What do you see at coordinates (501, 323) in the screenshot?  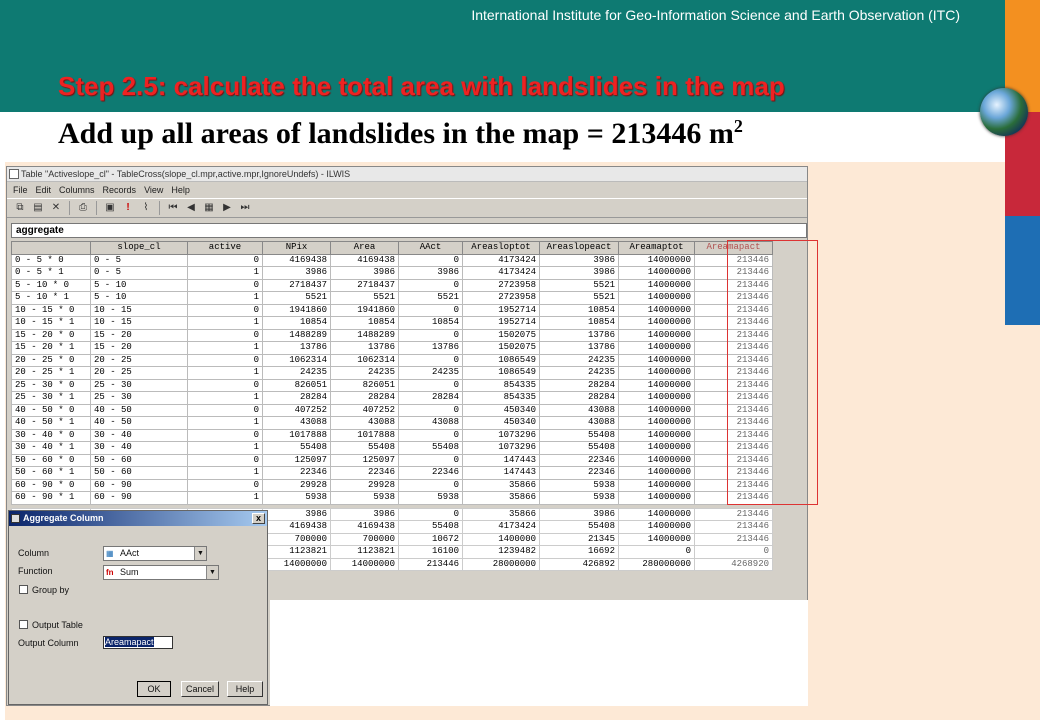 I see `table-cell: 1952714` at bounding box center [501, 323].